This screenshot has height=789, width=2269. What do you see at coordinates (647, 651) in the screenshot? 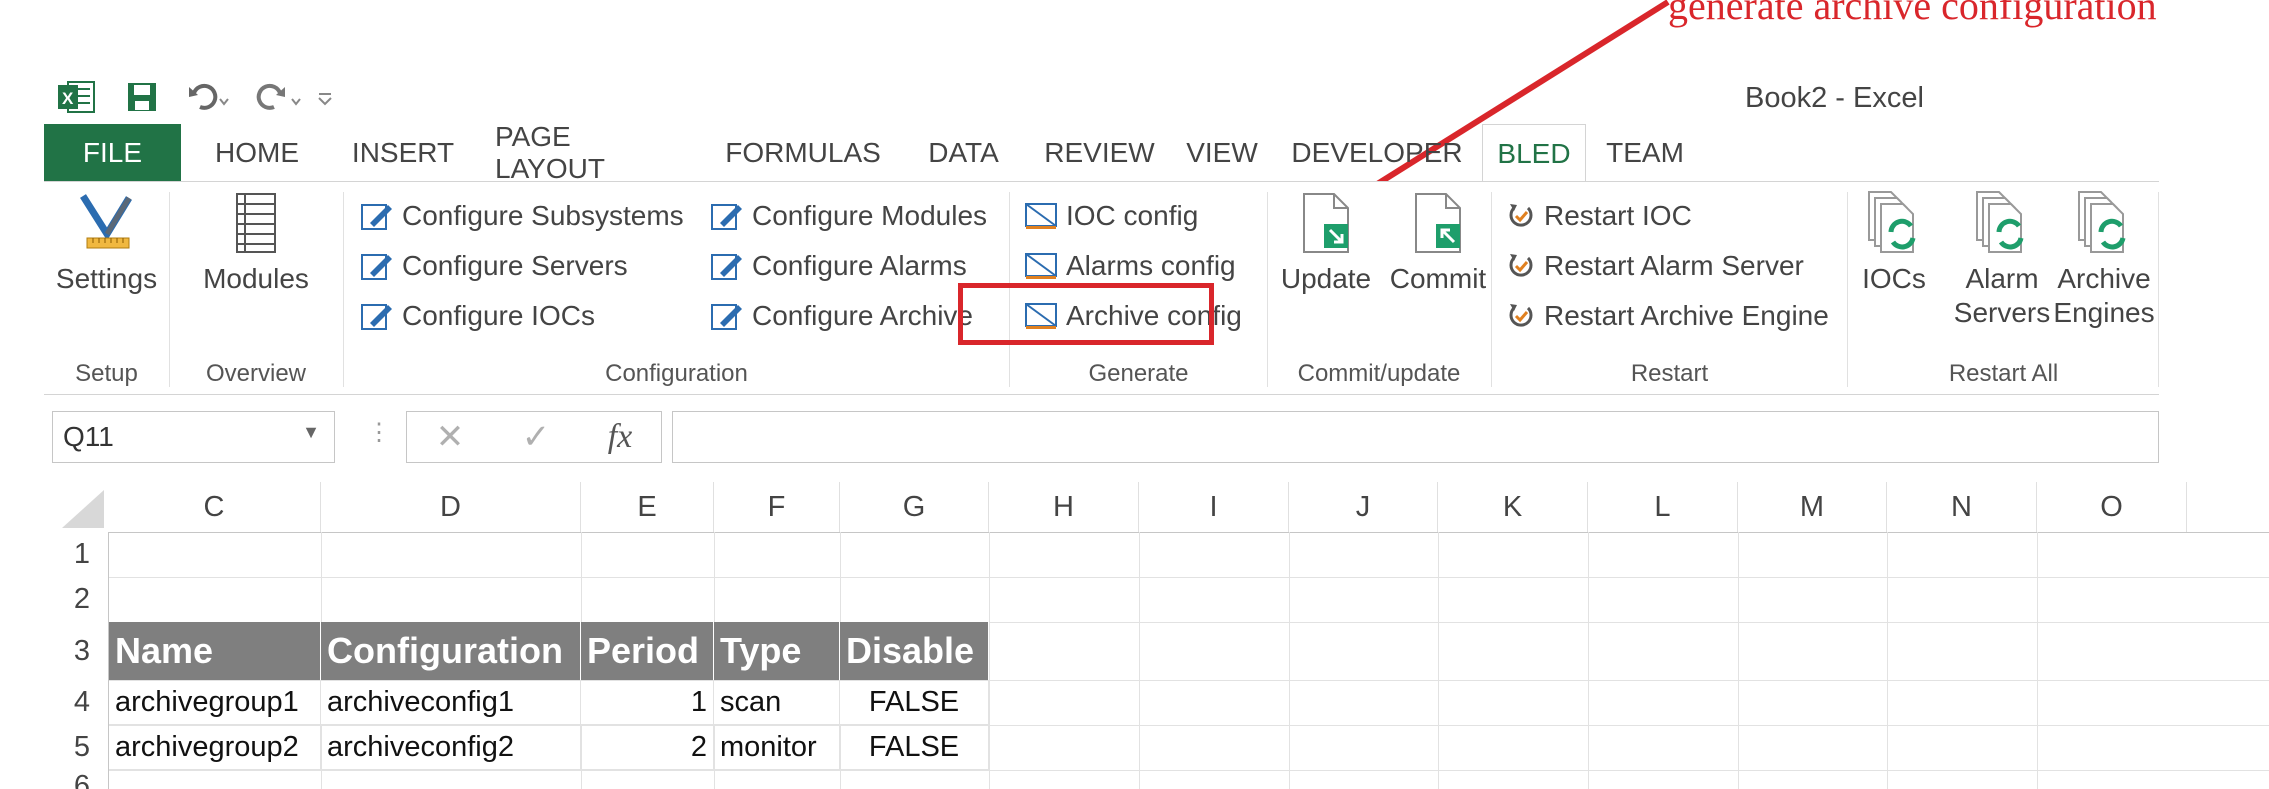
I see `table-header-cell: Period` at bounding box center [647, 651].